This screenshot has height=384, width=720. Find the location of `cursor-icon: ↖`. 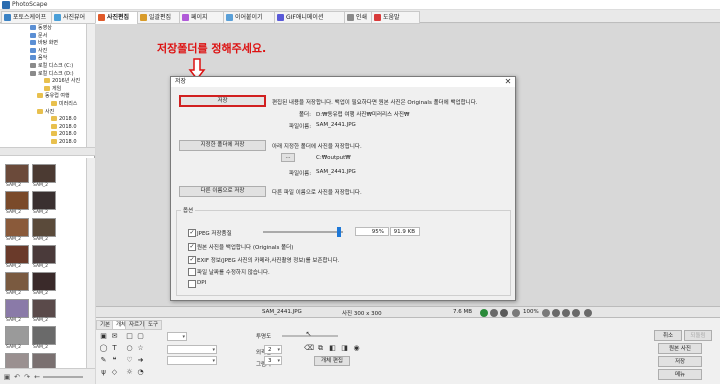

cursor-icon: ↖ is located at coordinates (308, 334).